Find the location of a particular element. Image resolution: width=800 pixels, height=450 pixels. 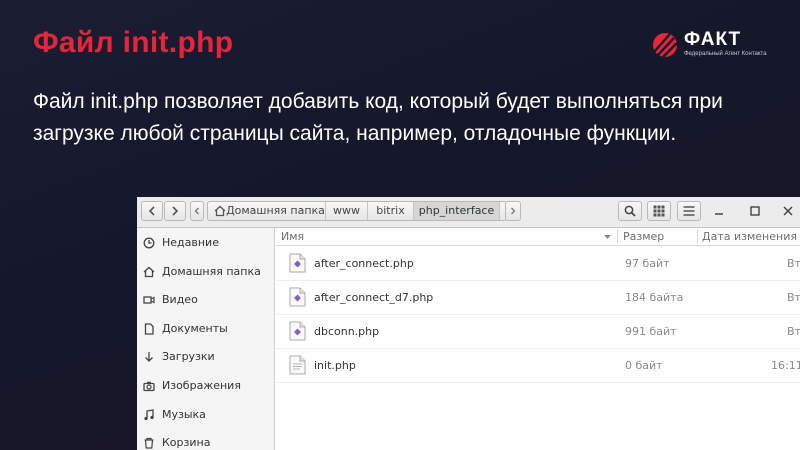

minimize-button is located at coordinates (719, 211).